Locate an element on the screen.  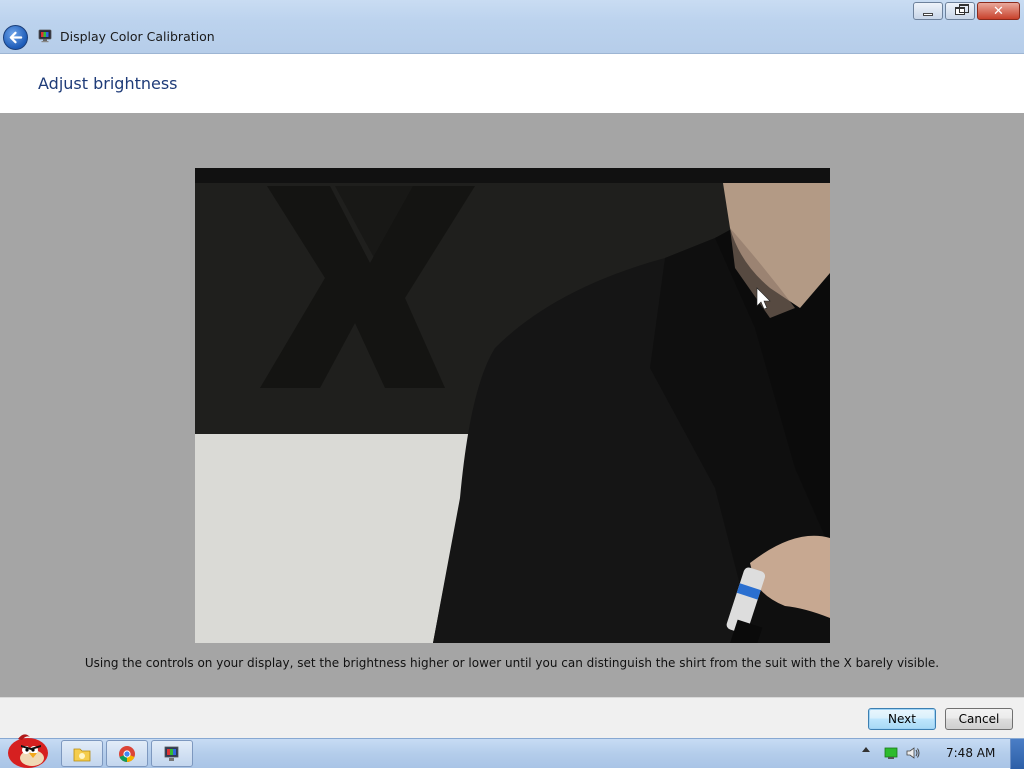
close-button: ✕ is located at coordinates (998, 11).